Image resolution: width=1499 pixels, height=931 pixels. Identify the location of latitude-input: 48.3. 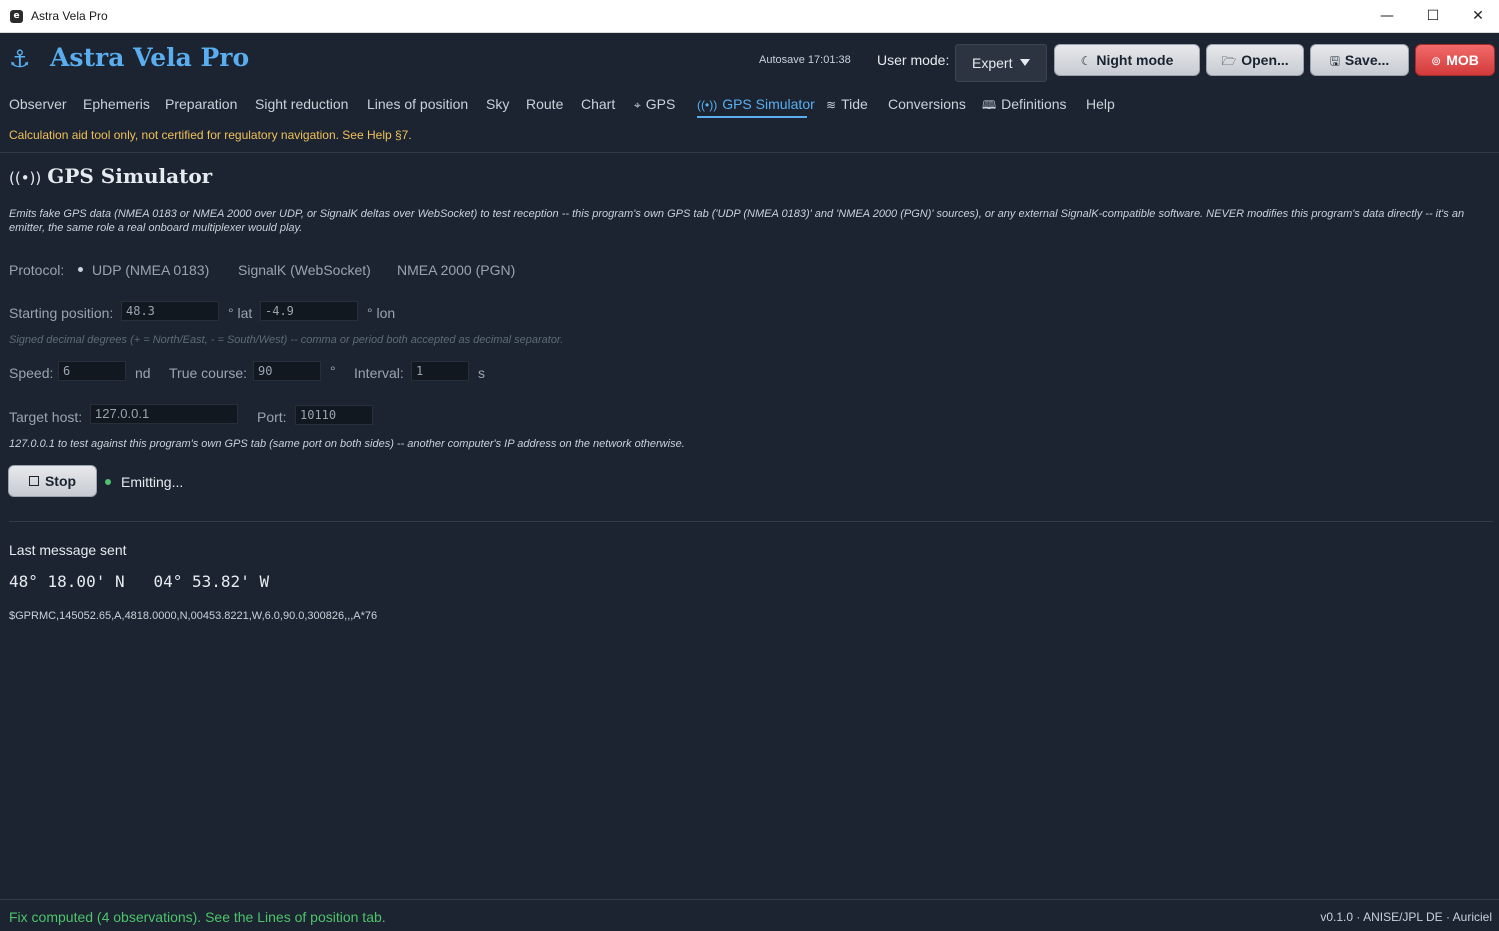
(170, 311).